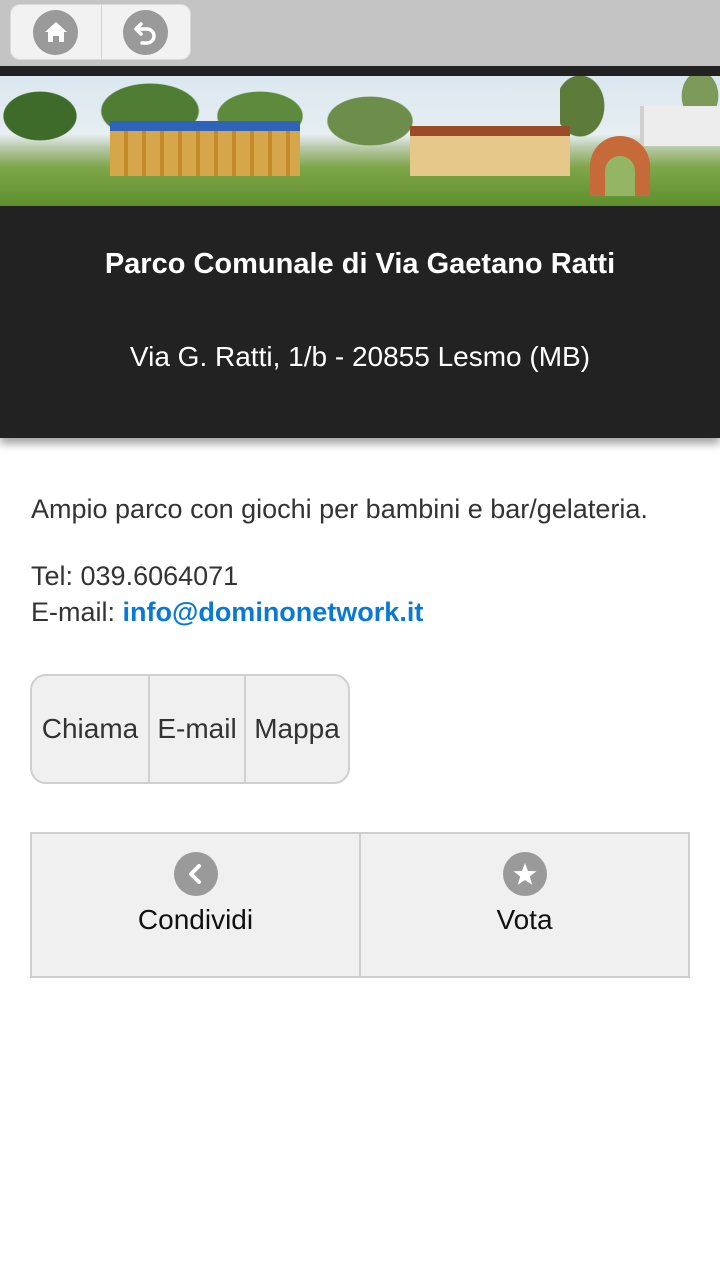  I want to click on park-photo, so click(360, 141).